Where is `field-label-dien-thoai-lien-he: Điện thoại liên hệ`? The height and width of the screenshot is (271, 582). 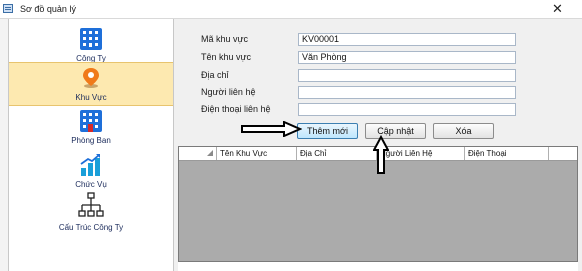
field-label-dien-thoai-lien-he: Điện thoại liên hệ is located at coordinates (236, 109).